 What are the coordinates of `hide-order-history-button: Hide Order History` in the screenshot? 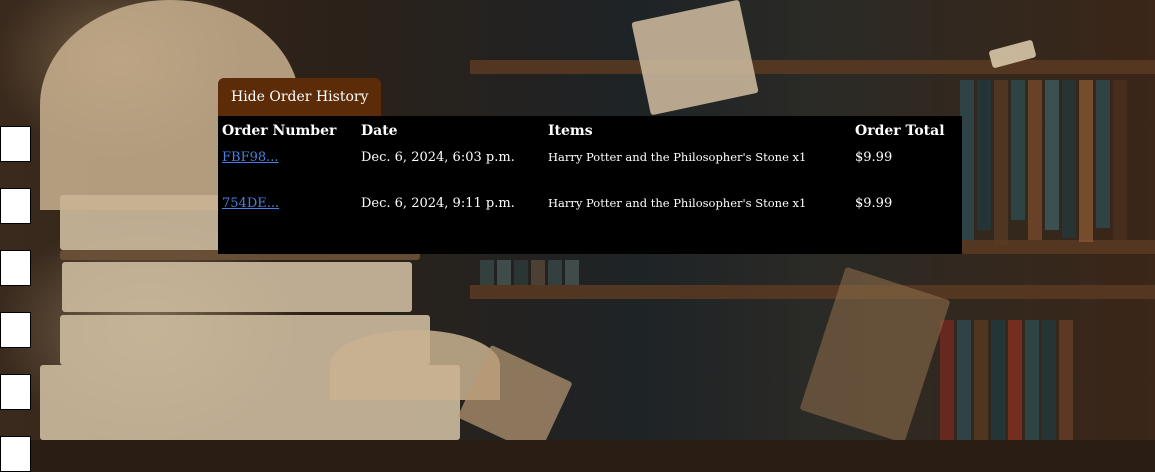 It's located at (300, 97).